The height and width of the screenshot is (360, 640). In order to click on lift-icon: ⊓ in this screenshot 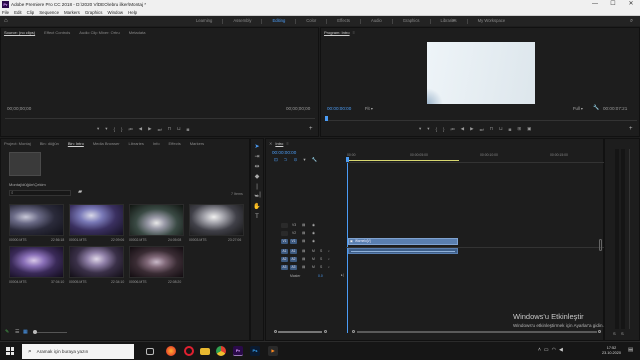, I will do `click(492, 129)`.